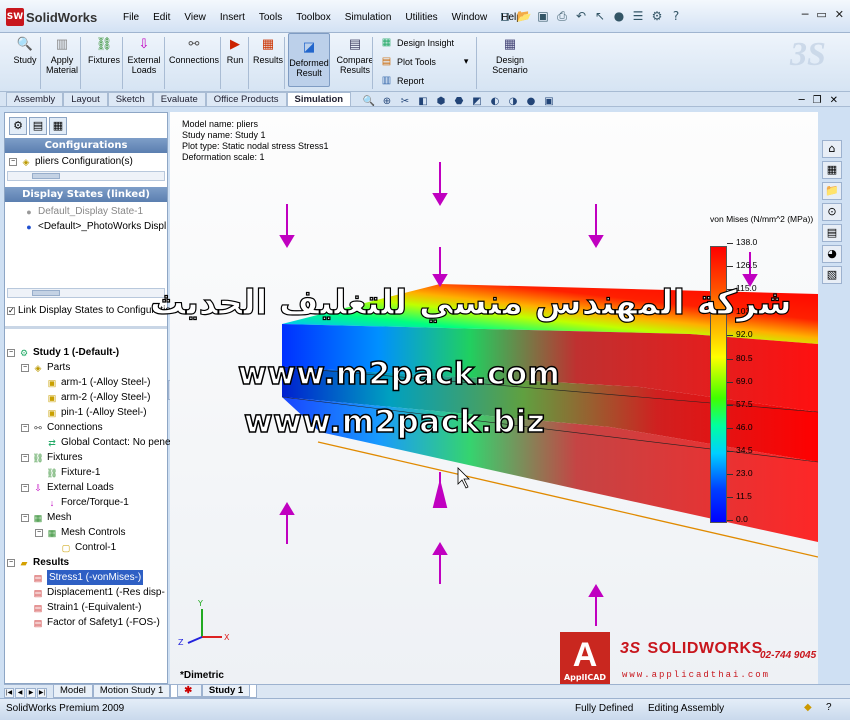  Describe the element at coordinates (194, 50) in the screenshot. I see `connections-button: ⚯ Connections` at that location.